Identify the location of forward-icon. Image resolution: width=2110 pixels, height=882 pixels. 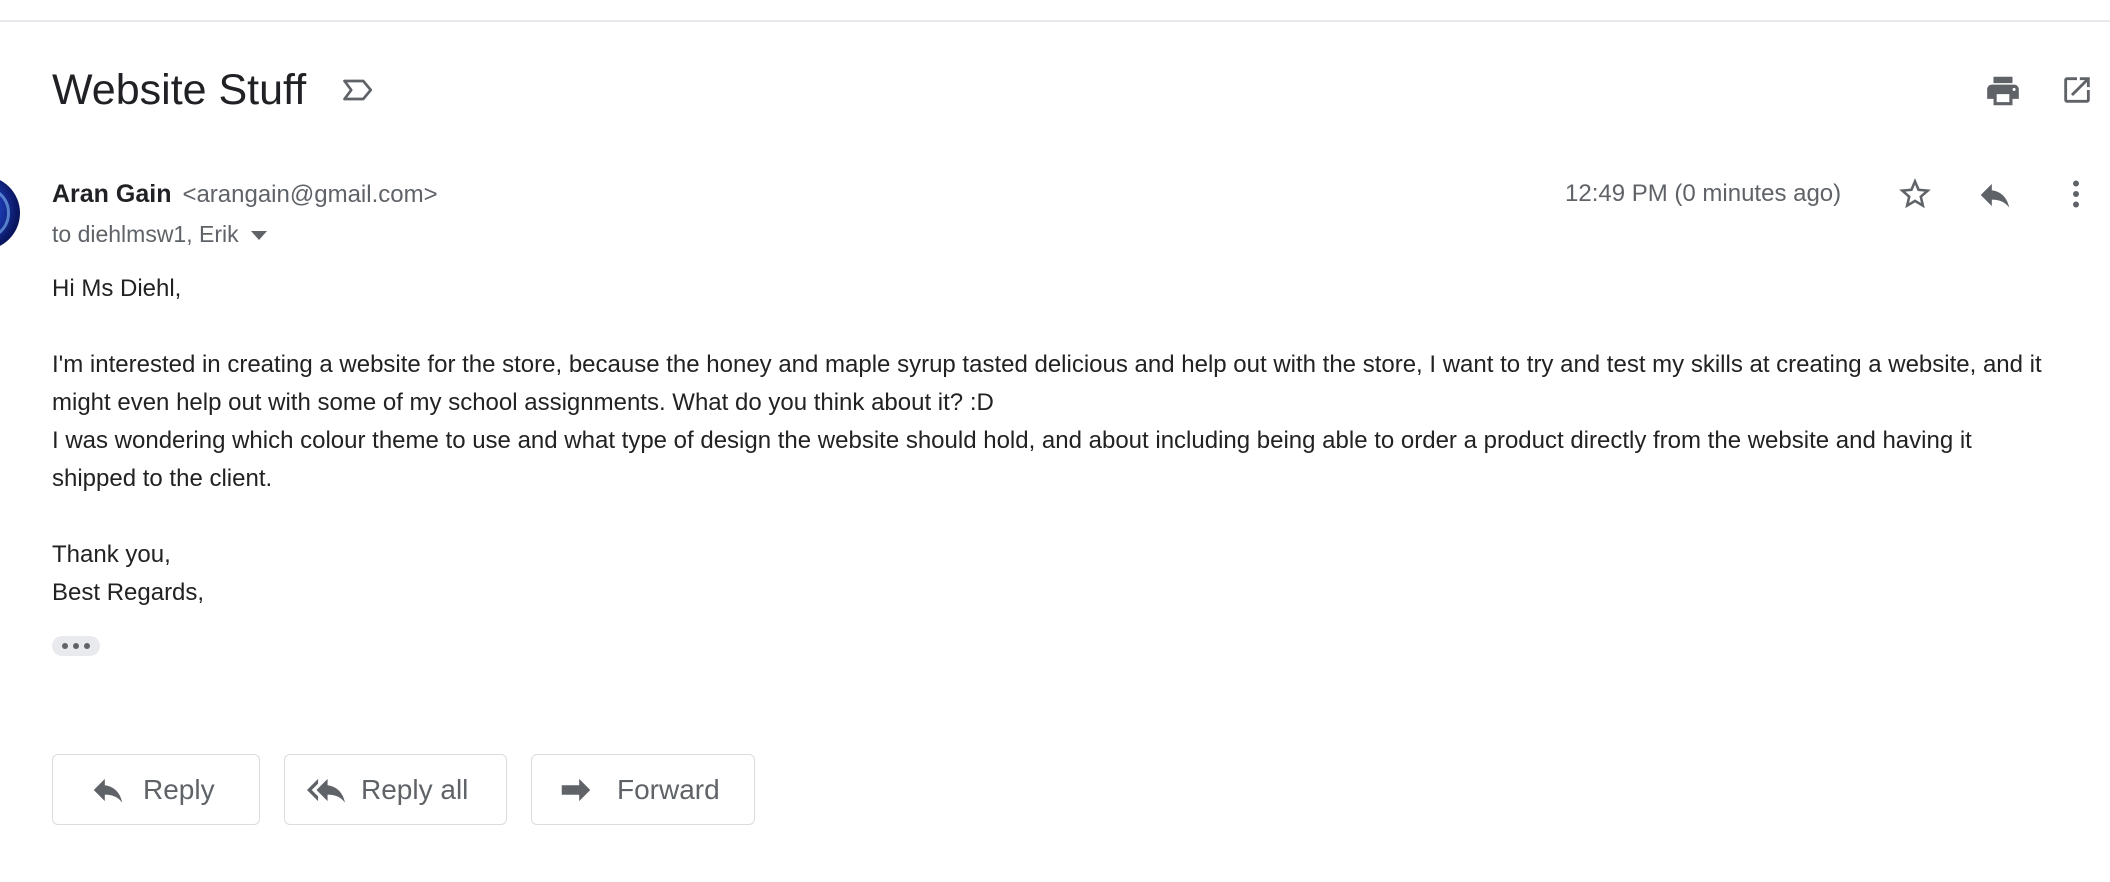
(576, 789).